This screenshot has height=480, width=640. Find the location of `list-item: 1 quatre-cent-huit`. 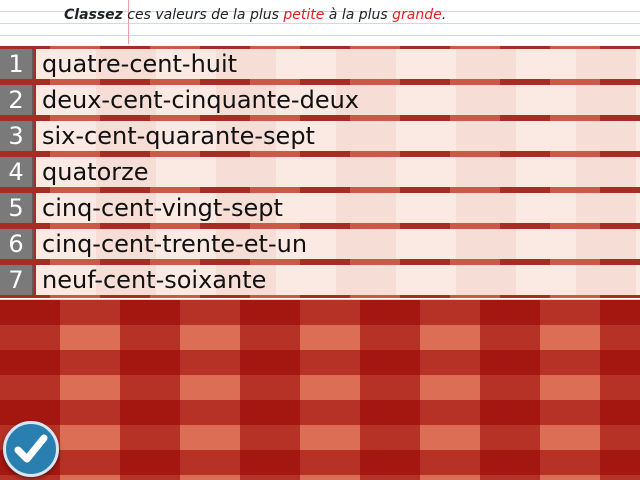

list-item: 1 quatre-cent-huit is located at coordinates (320, 64).